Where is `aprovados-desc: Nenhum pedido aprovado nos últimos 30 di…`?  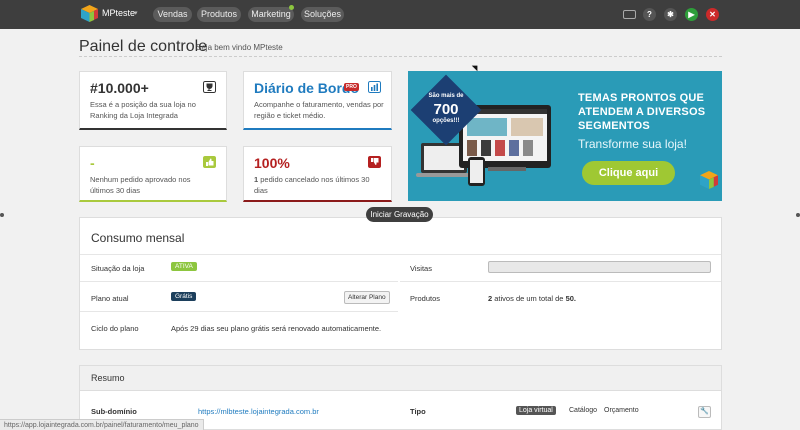
aprovados-desc: Nenhum pedido aprovado nos últimos 30 di… is located at coordinates (140, 185).